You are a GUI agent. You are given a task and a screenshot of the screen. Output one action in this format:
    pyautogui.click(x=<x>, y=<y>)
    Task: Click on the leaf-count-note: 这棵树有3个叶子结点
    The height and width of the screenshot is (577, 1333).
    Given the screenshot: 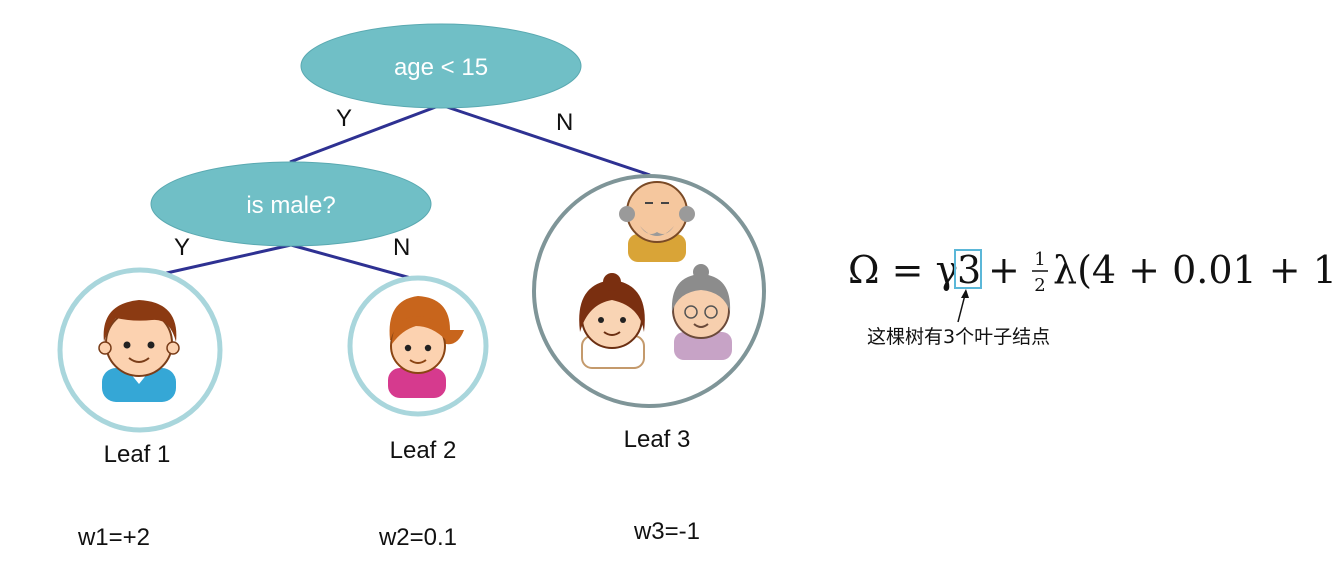 What is the action you would take?
    pyautogui.click(x=958, y=337)
    